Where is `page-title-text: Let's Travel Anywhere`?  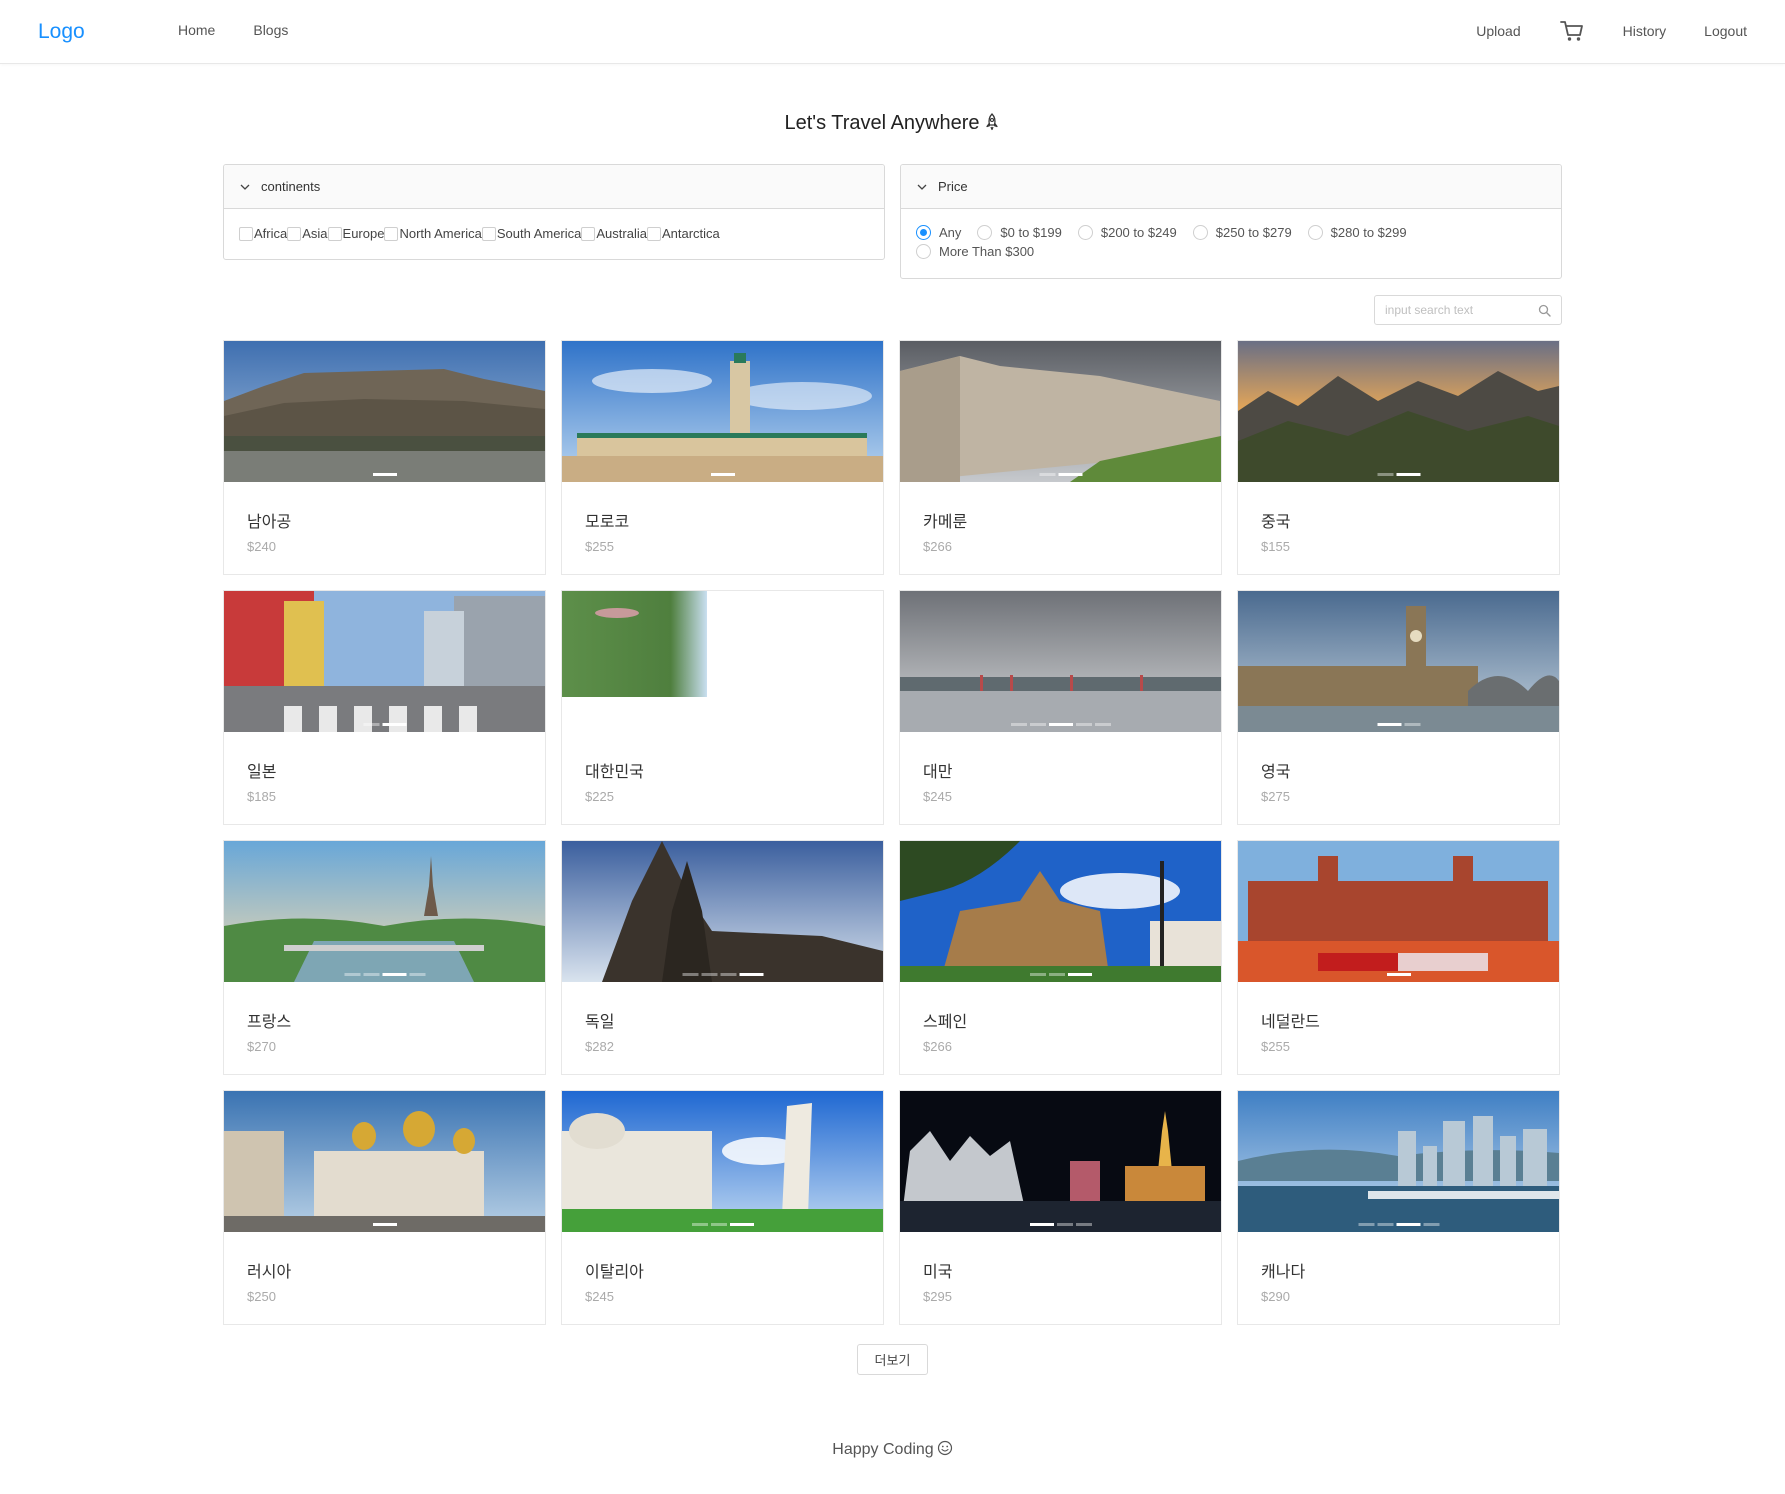 page-title-text: Let's Travel Anywhere is located at coordinates (882, 123).